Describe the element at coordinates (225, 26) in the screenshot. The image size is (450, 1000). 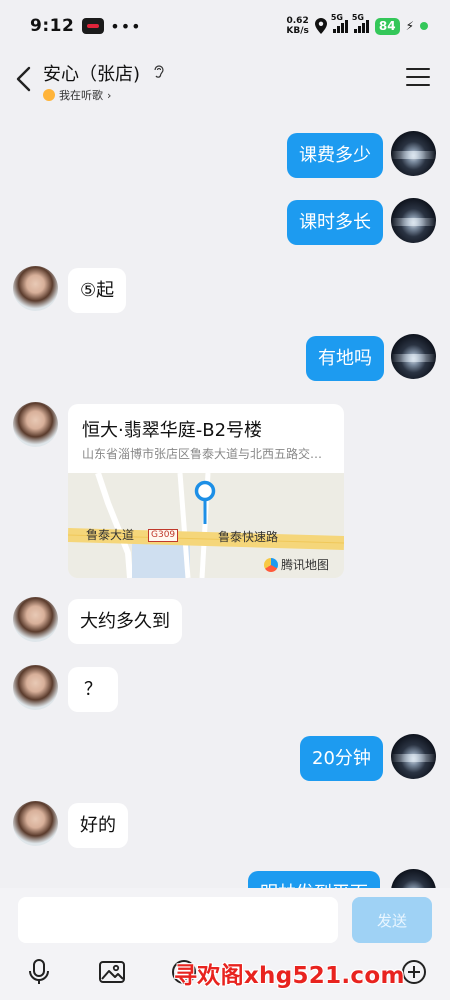
I see `status-bar: 9:12 ••• 0.62 KB/s 5G 5G 84 ⚡` at that location.